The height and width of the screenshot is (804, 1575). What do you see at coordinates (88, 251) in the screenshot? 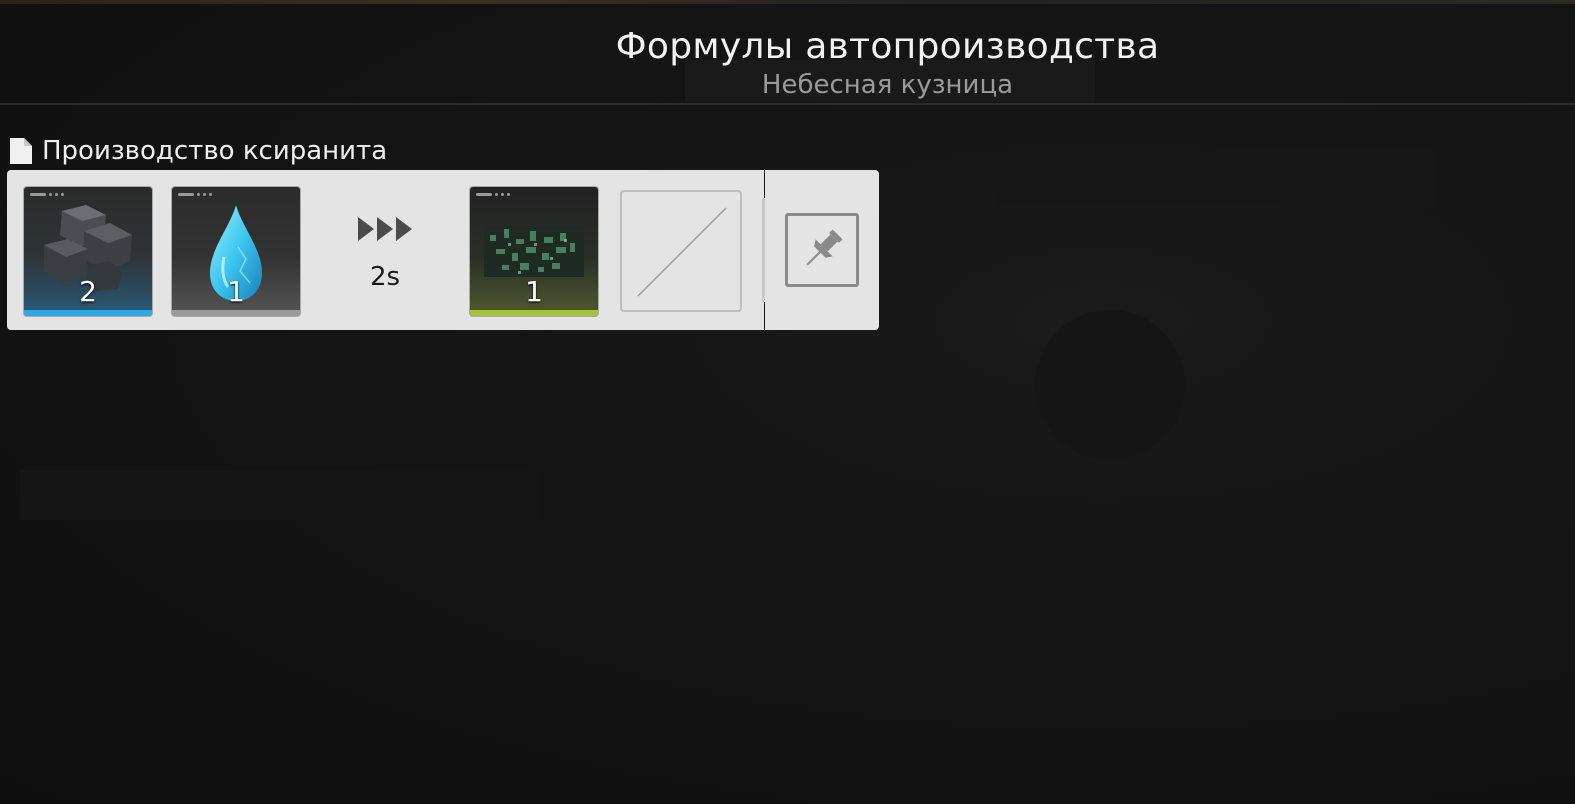
I see `input-item-slot: 2` at bounding box center [88, 251].